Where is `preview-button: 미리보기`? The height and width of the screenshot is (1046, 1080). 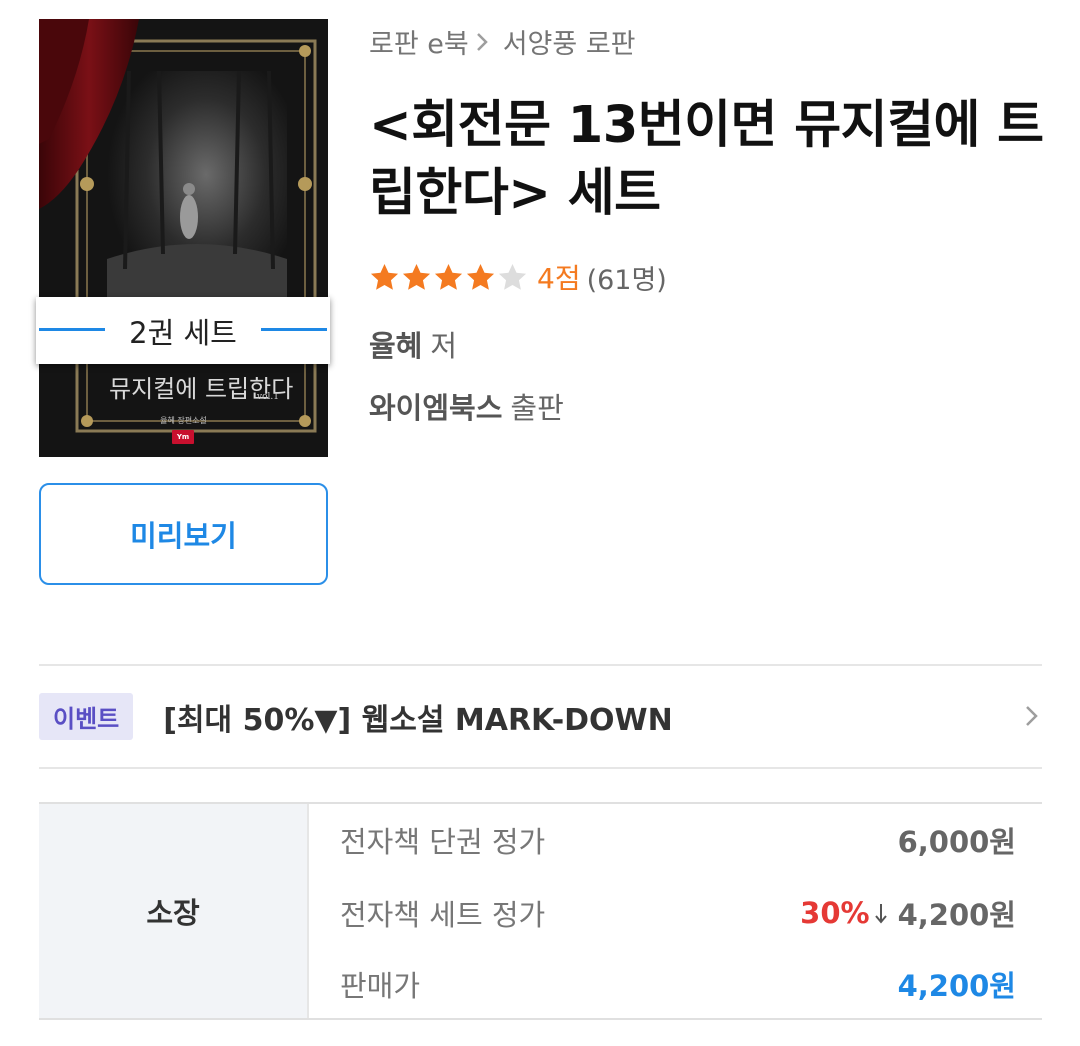
preview-button: 미리보기 is located at coordinates (183, 534).